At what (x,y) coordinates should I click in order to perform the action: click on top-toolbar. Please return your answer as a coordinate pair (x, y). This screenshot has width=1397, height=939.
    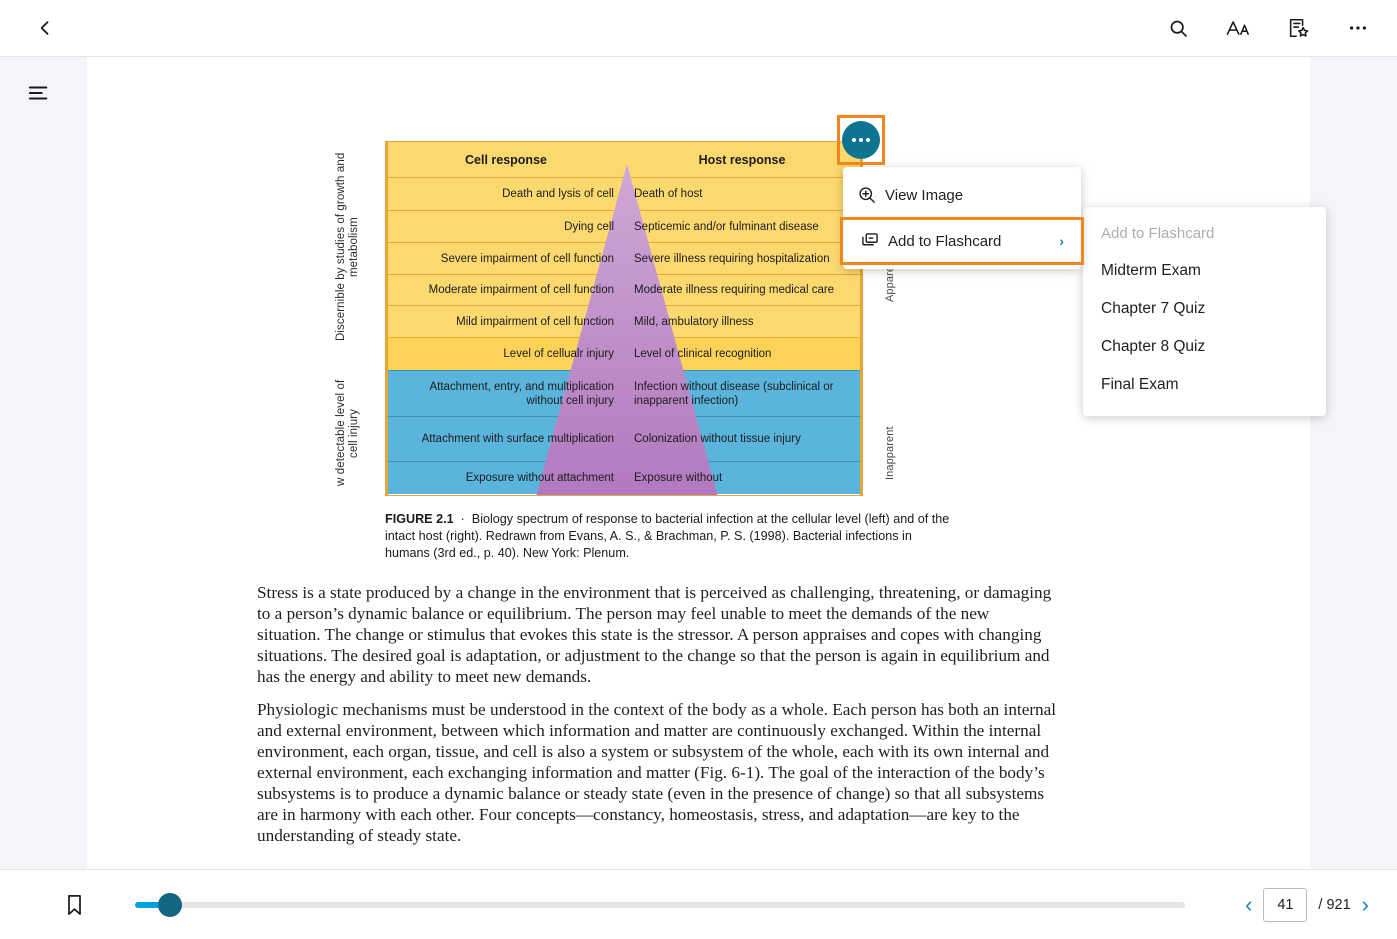
    Looking at the image, I should click on (698, 28).